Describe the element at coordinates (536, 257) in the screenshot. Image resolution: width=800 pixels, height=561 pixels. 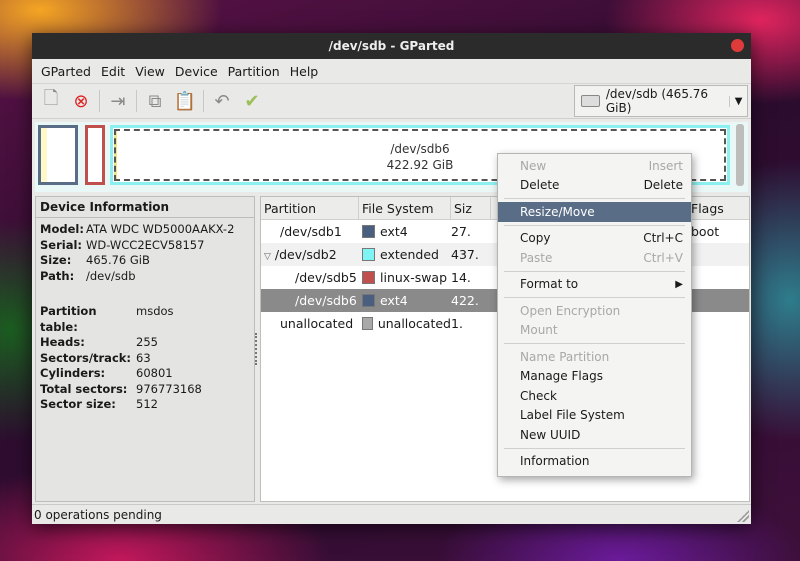
I see `menu-item-label: Paste` at that location.